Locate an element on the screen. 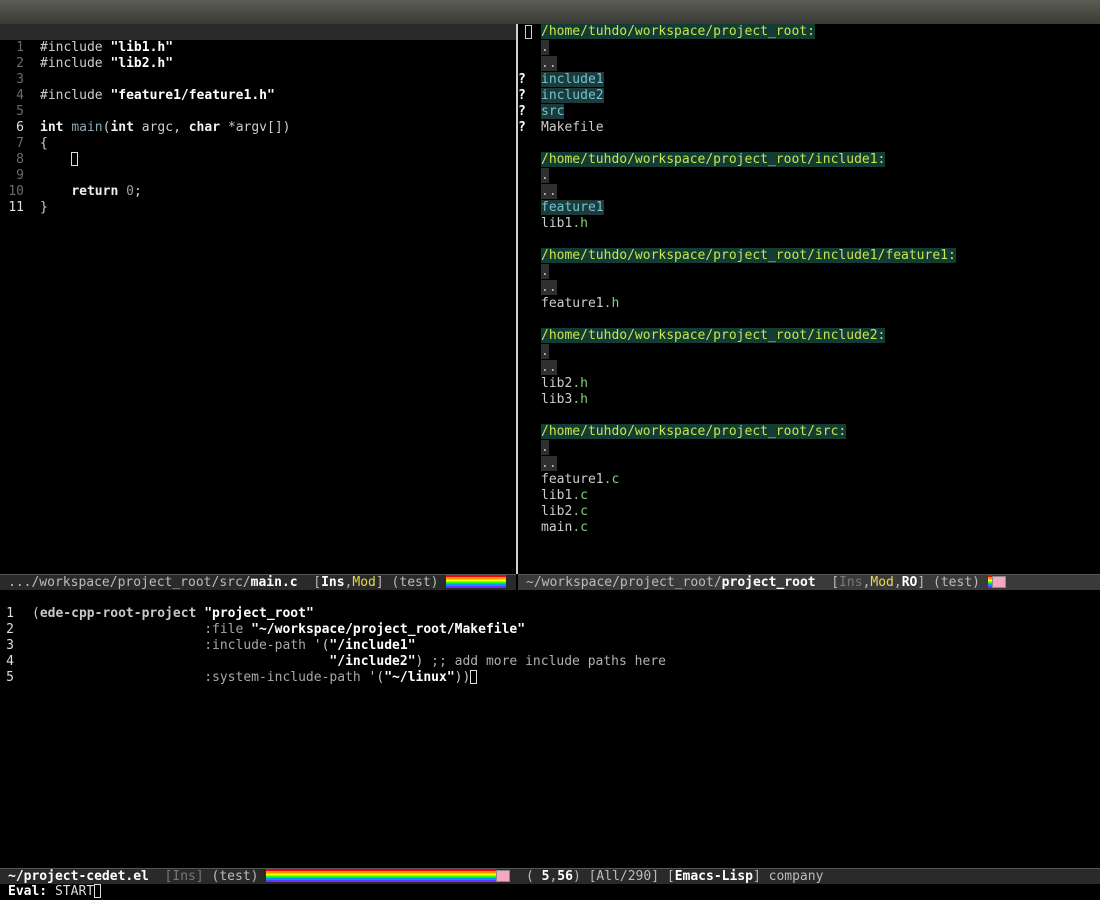 The height and width of the screenshot is (900, 1100). keyword-arg: :system-include-path is located at coordinates (282, 677).